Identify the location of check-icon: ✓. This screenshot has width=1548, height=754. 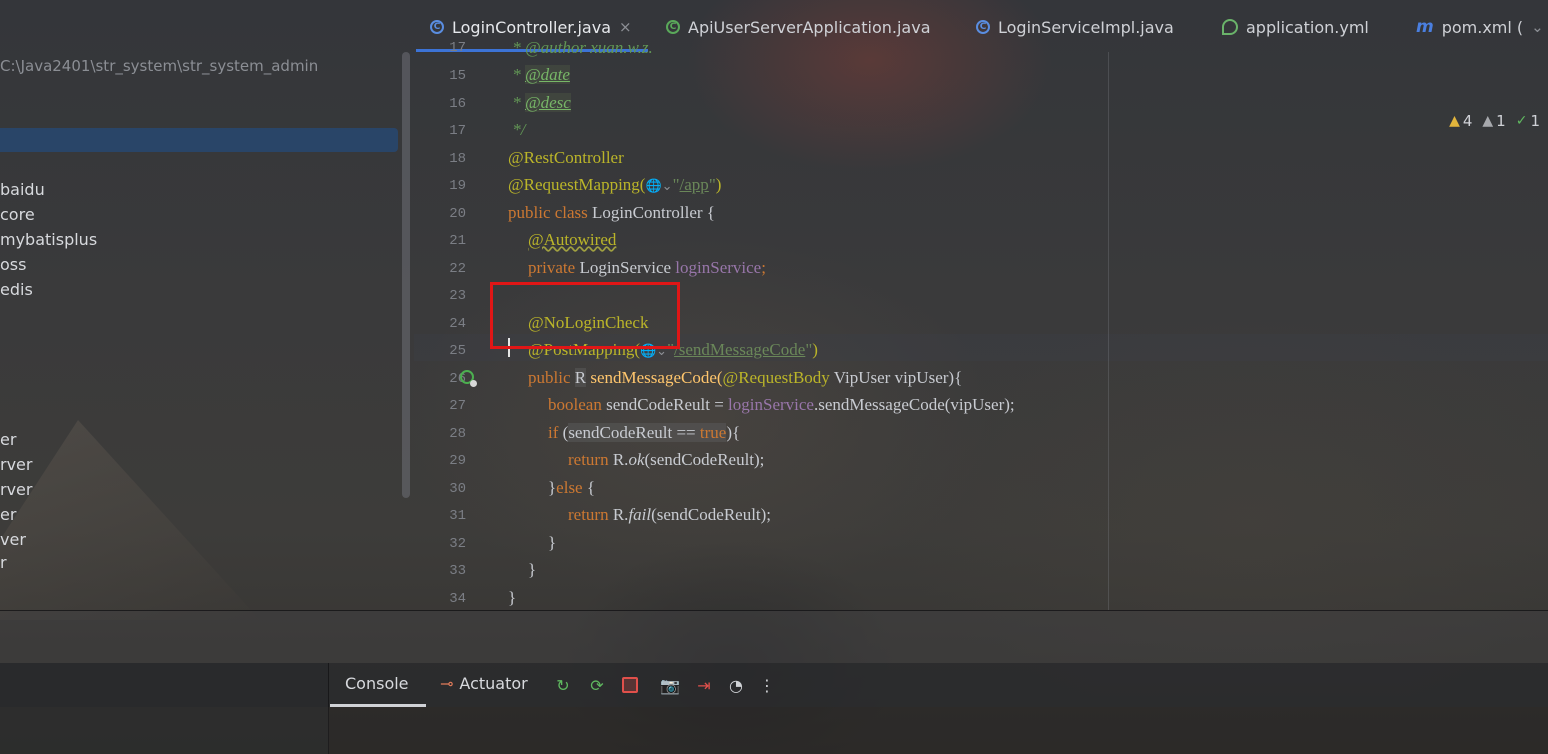
(1521, 121).